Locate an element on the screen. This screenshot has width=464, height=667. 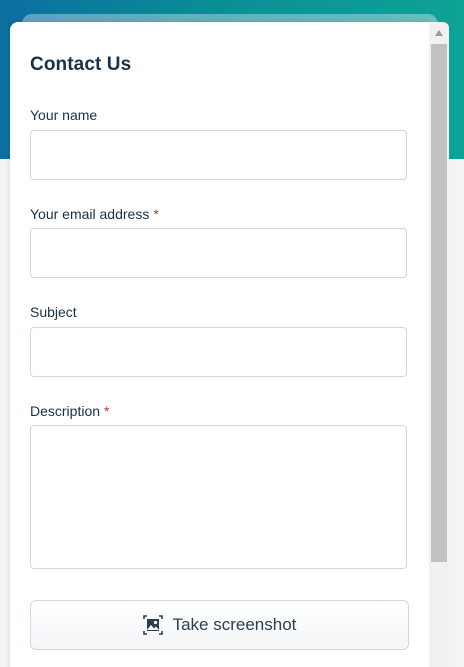
email-label-text: Your email address is located at coordinates (90, 214).